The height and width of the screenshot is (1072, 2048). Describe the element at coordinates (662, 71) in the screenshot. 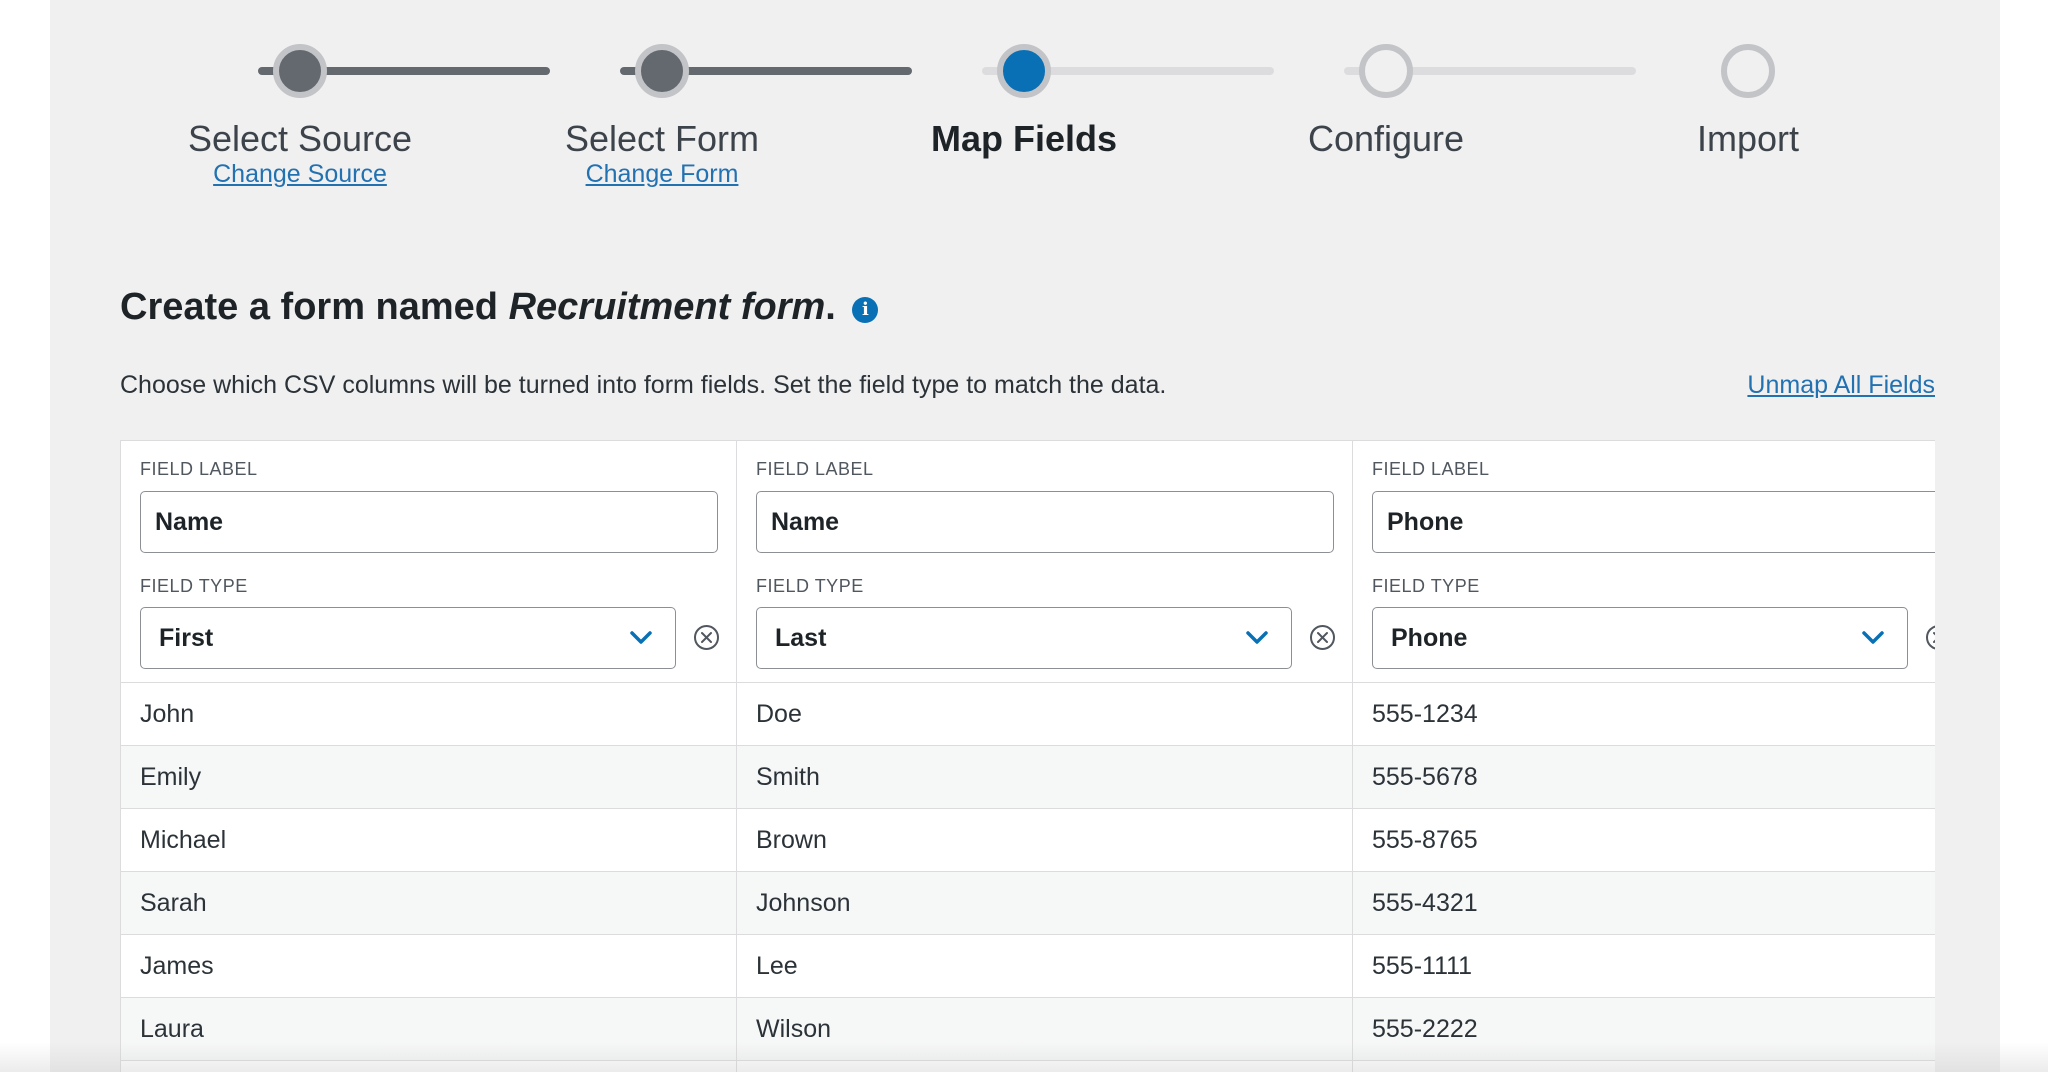

I see `step-dot-select-form` at that location.